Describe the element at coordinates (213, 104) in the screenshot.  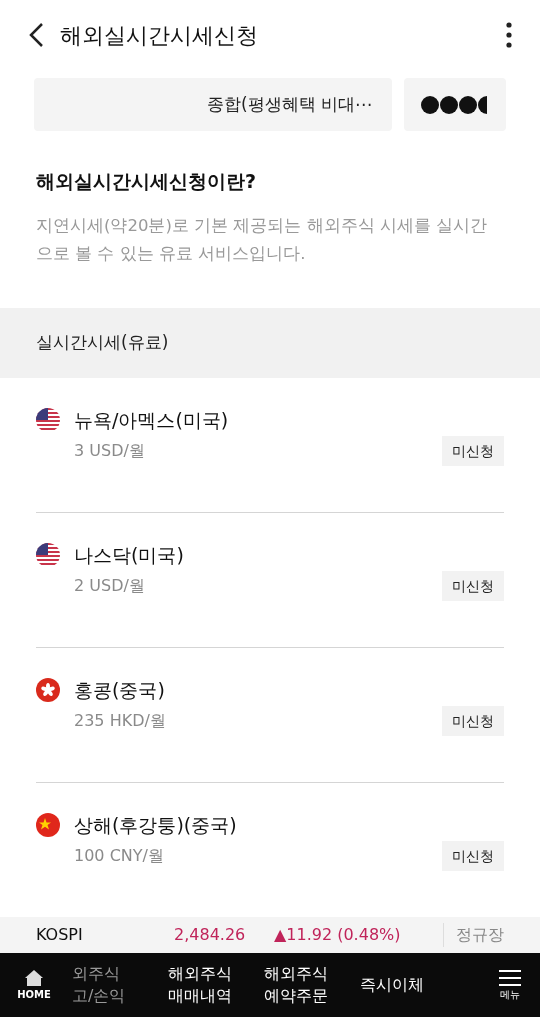
I see `account-selector: 종합(평생혜택 비대⋯` at that location.